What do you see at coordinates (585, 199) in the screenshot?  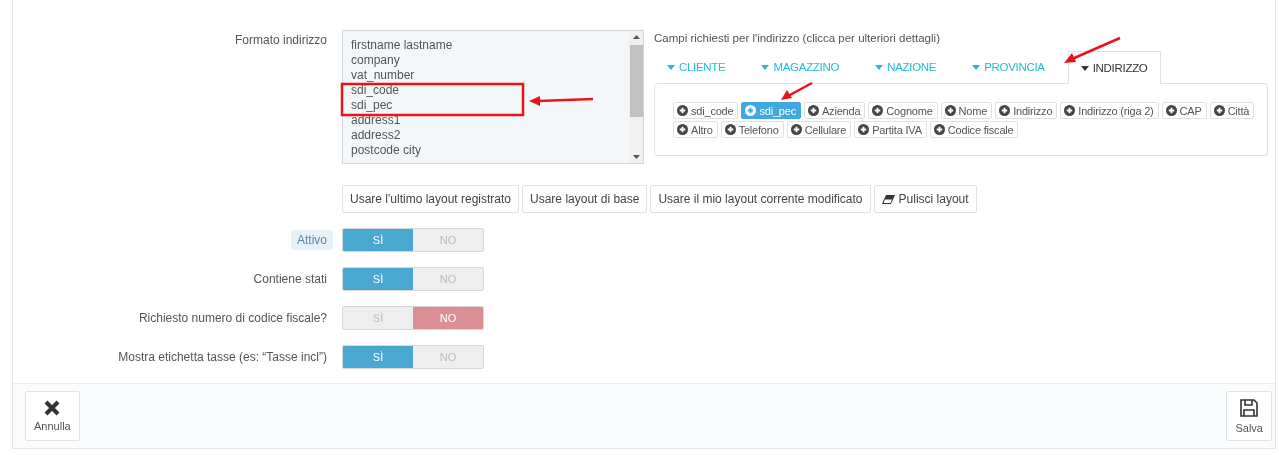 I see `layout-button: Usare layout di base` at bounding box center [585, 199].